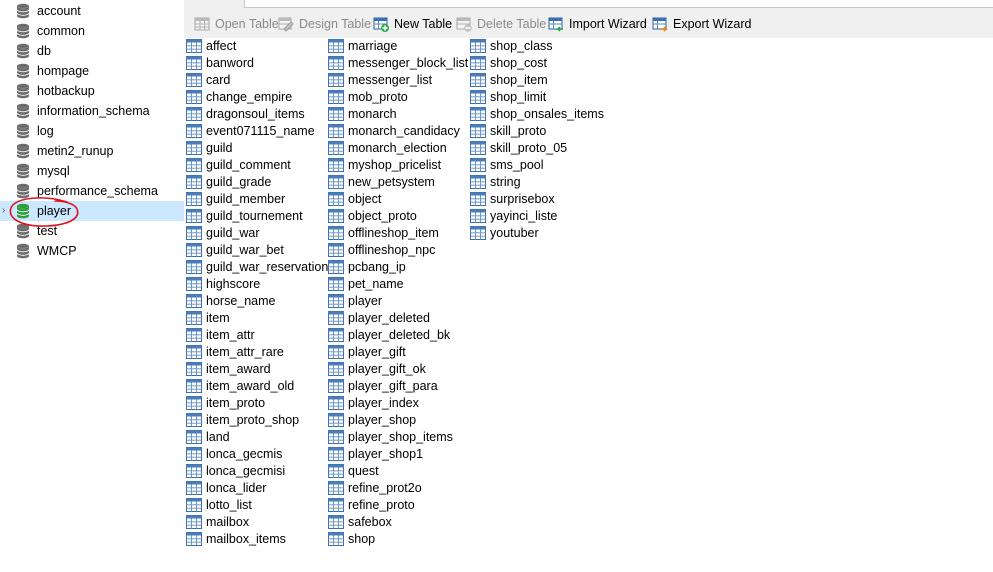 The image size is (993, 572). What do you see at coordinates (389, 334) in the screenshot?
I see `table-list-item: player_deleted_bk` at bounding box center [389, 334].